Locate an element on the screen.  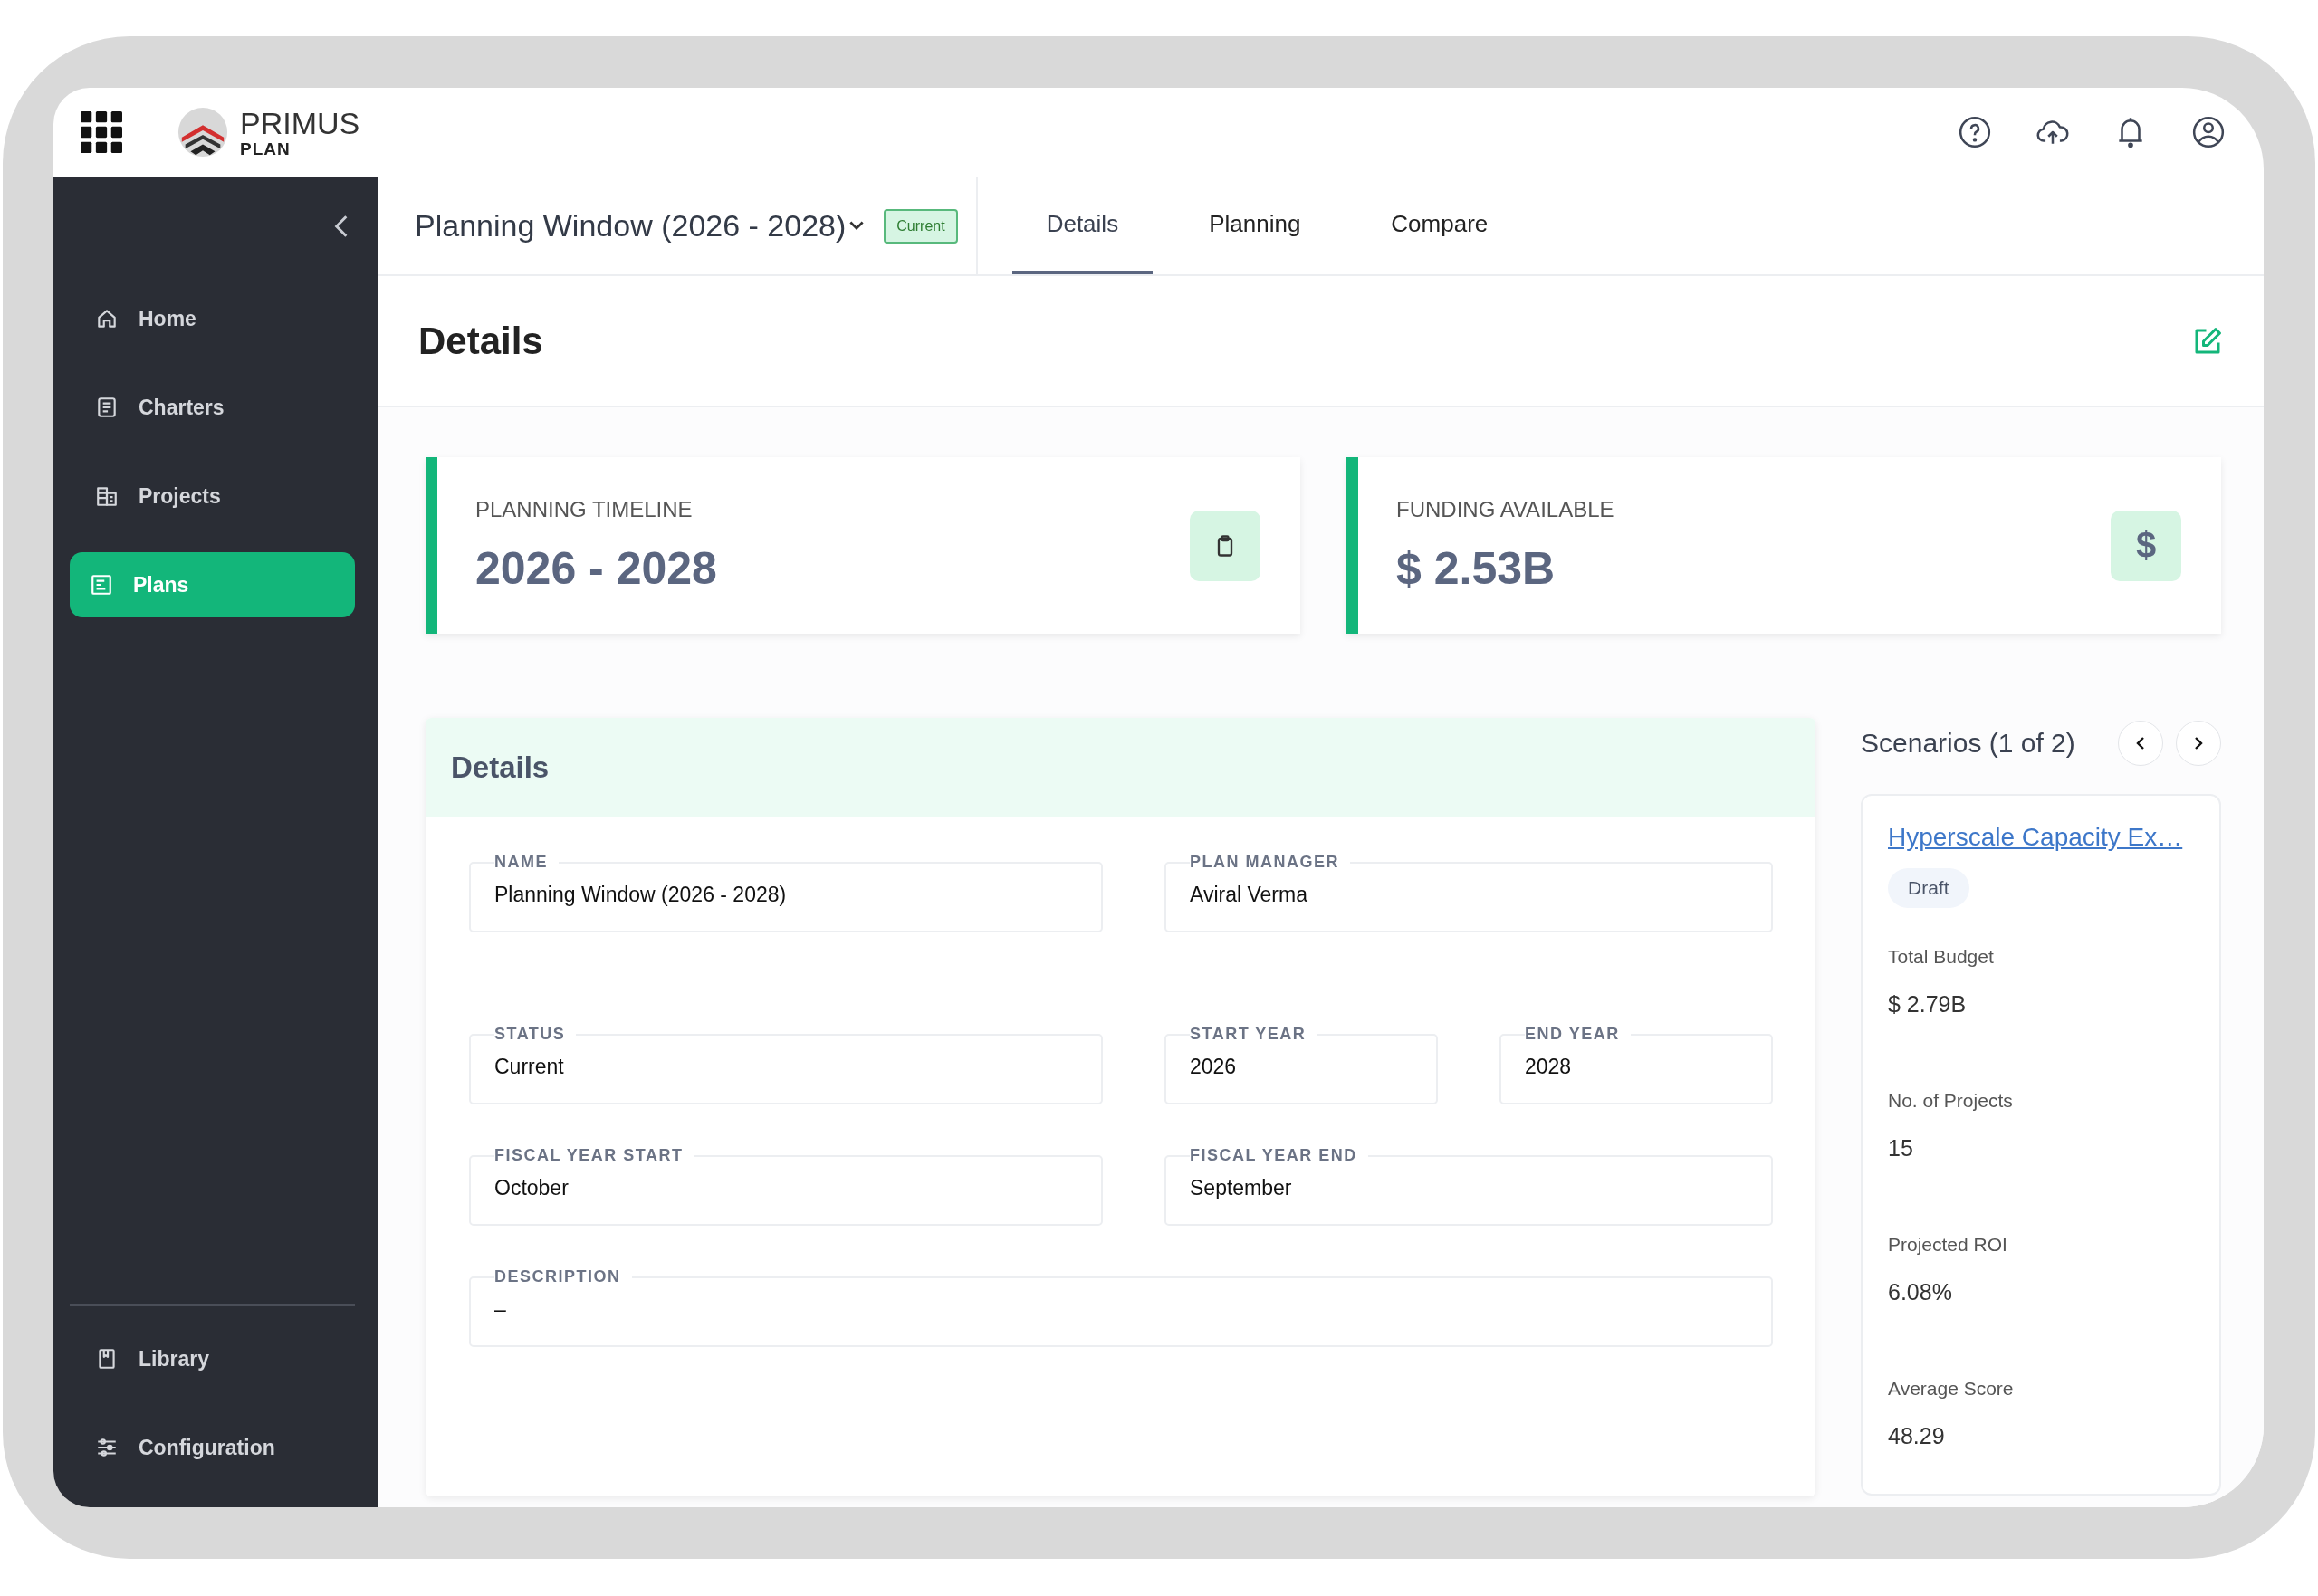
dollar-icon: $ is located at coordinates (2146, 545).